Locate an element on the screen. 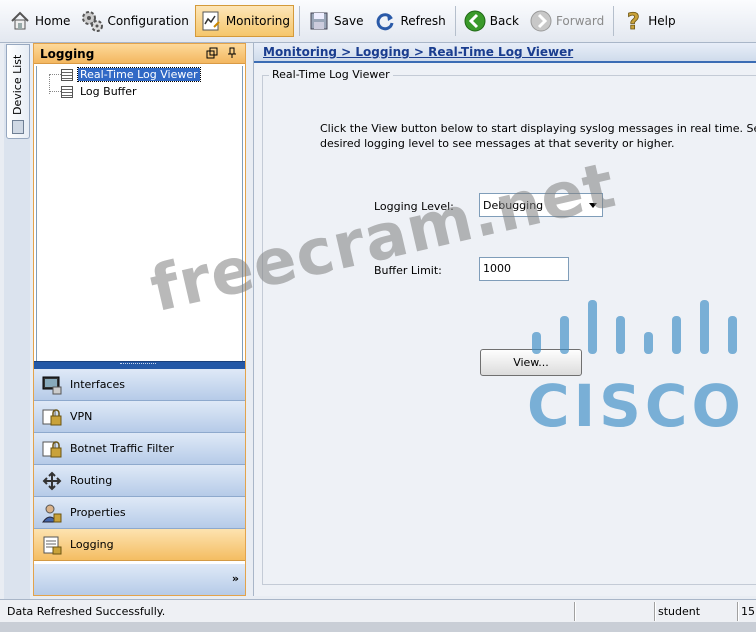 The height and width of the screenshot is (632, 756). help-label: Help is located at coordinates (662, 21).